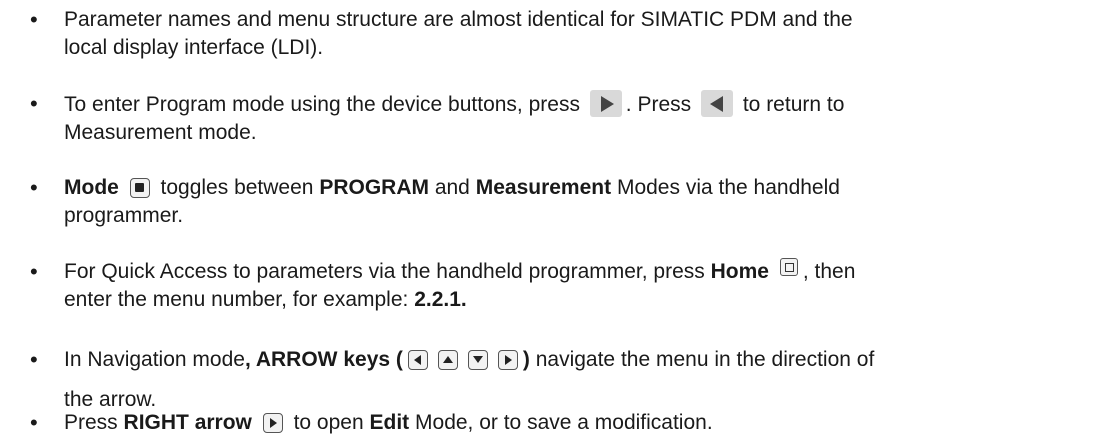 The image size is (1107, 443). What do you see at coordinates (328, 422) in the screenshot?
I see `bullet-6-text-2: to open` at bounding box center [328, 422].